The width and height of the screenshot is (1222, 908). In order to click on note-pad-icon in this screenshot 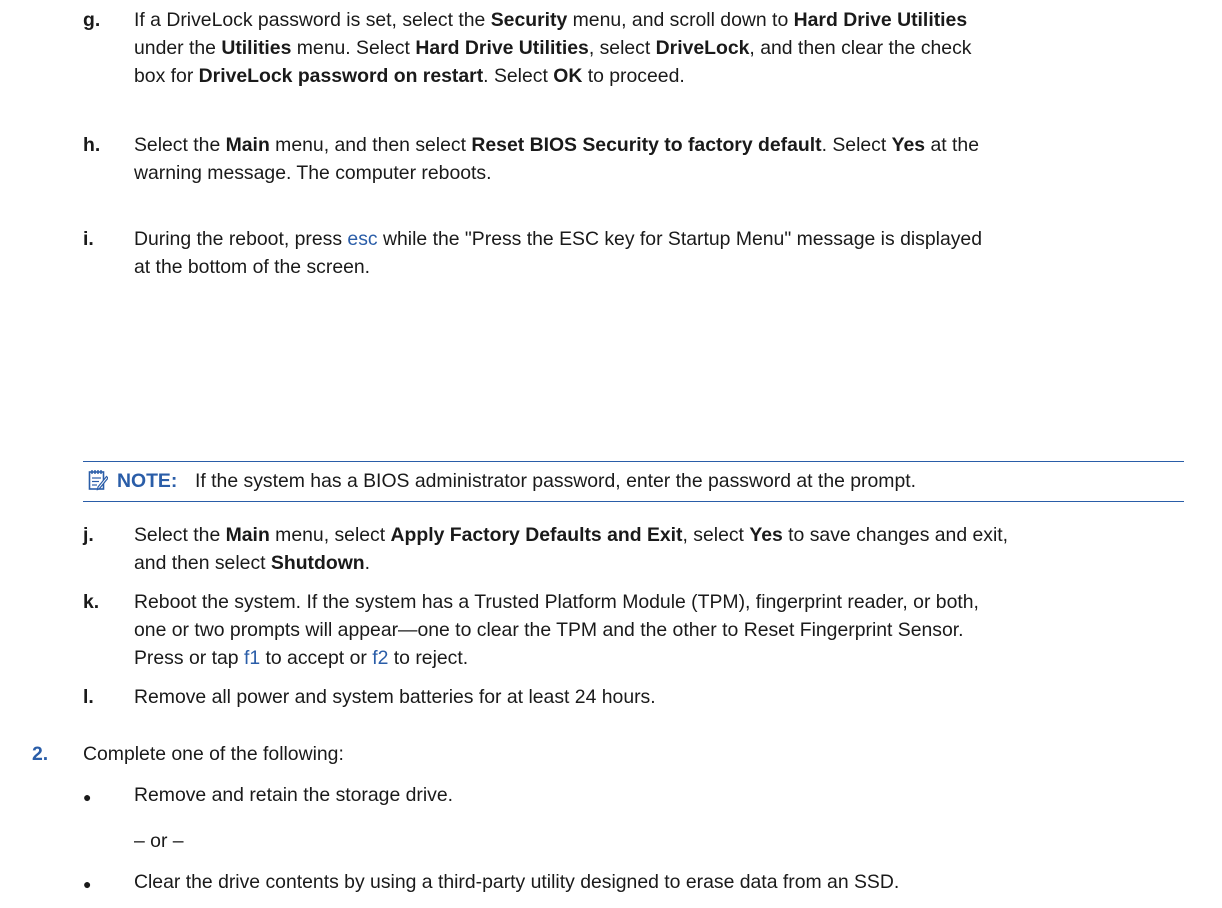, I will do `click(98, 480)`.